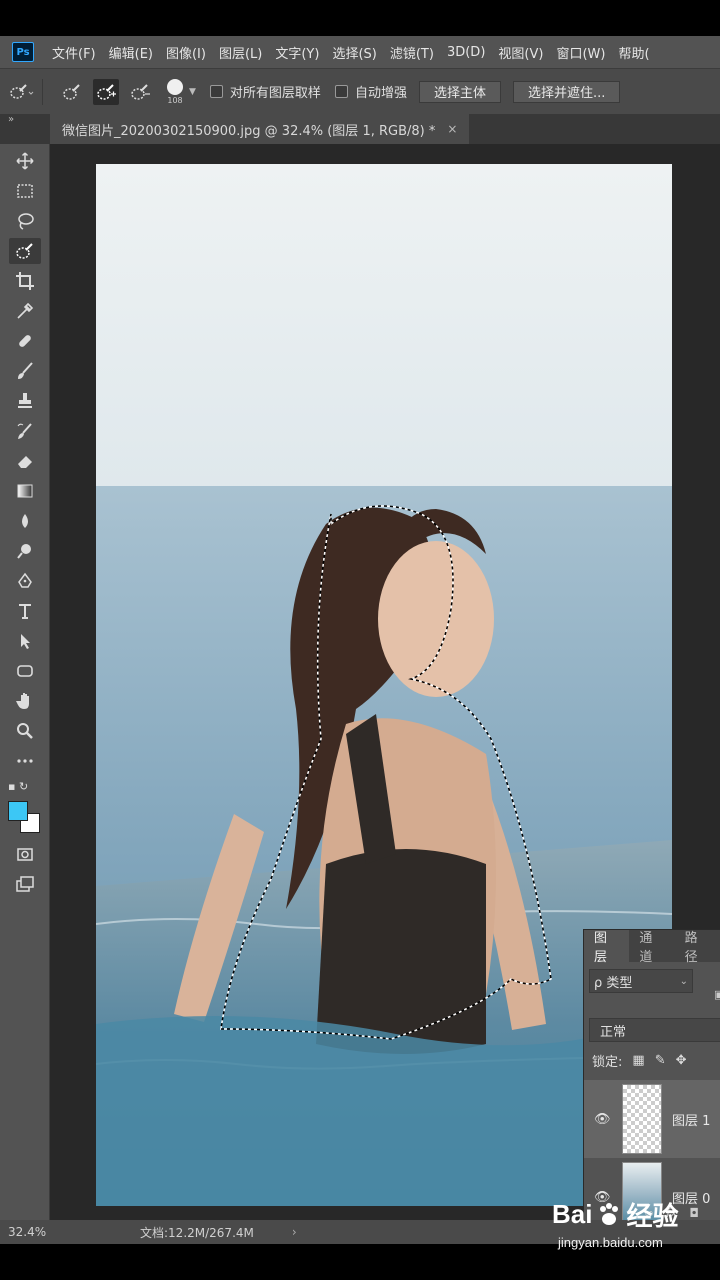 Image resolution: width=720 pixels, height=1280 pixels. I want to click on quick-mask-button, so click(25, 854).